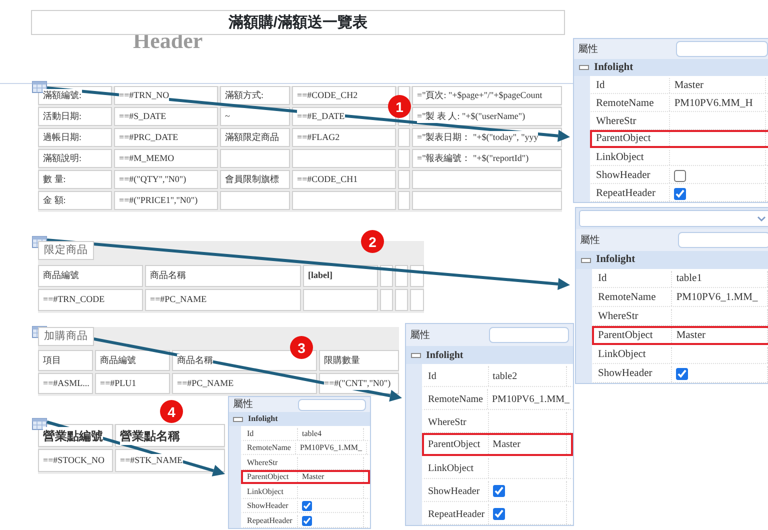 Image resolution: width=768 pixels, height=530 pixels. What do you see at coordinates (75, 179) in the screenshot?
I see `table-cell: 數 量:` at bounding box center [75, 179].